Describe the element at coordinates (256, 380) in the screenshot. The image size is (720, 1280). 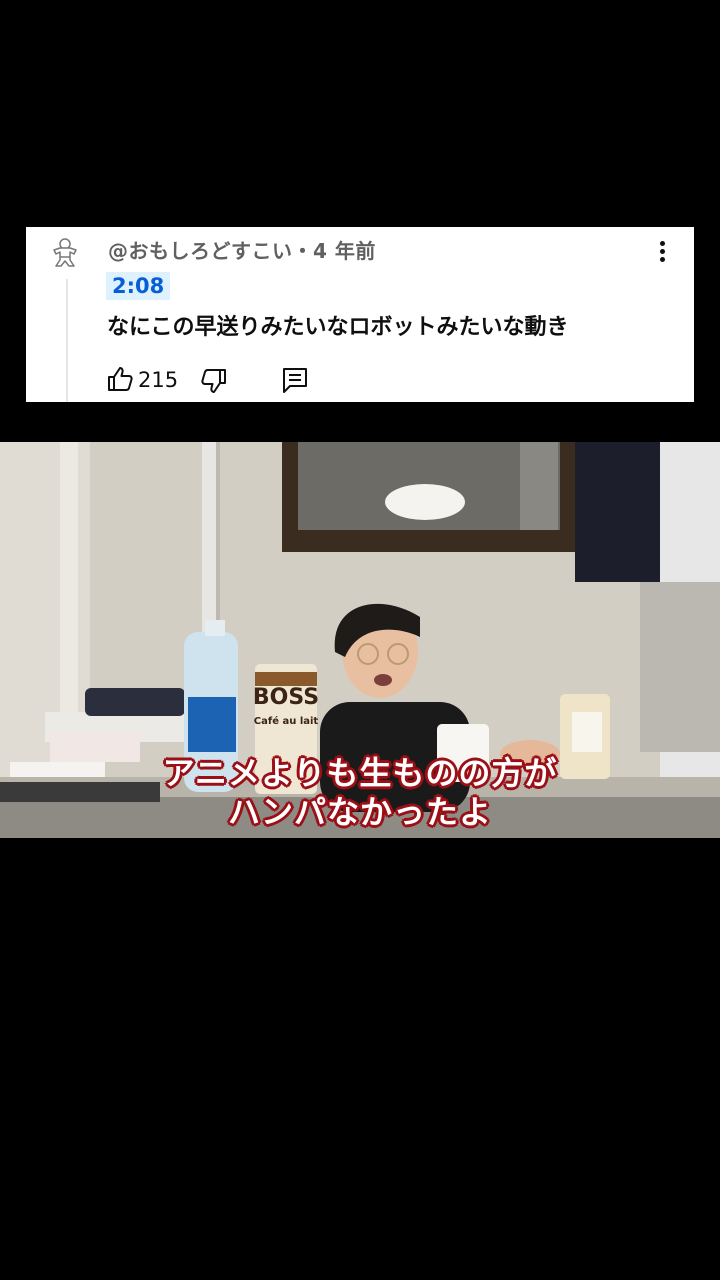
I see `comment-actions: 215` at that location.